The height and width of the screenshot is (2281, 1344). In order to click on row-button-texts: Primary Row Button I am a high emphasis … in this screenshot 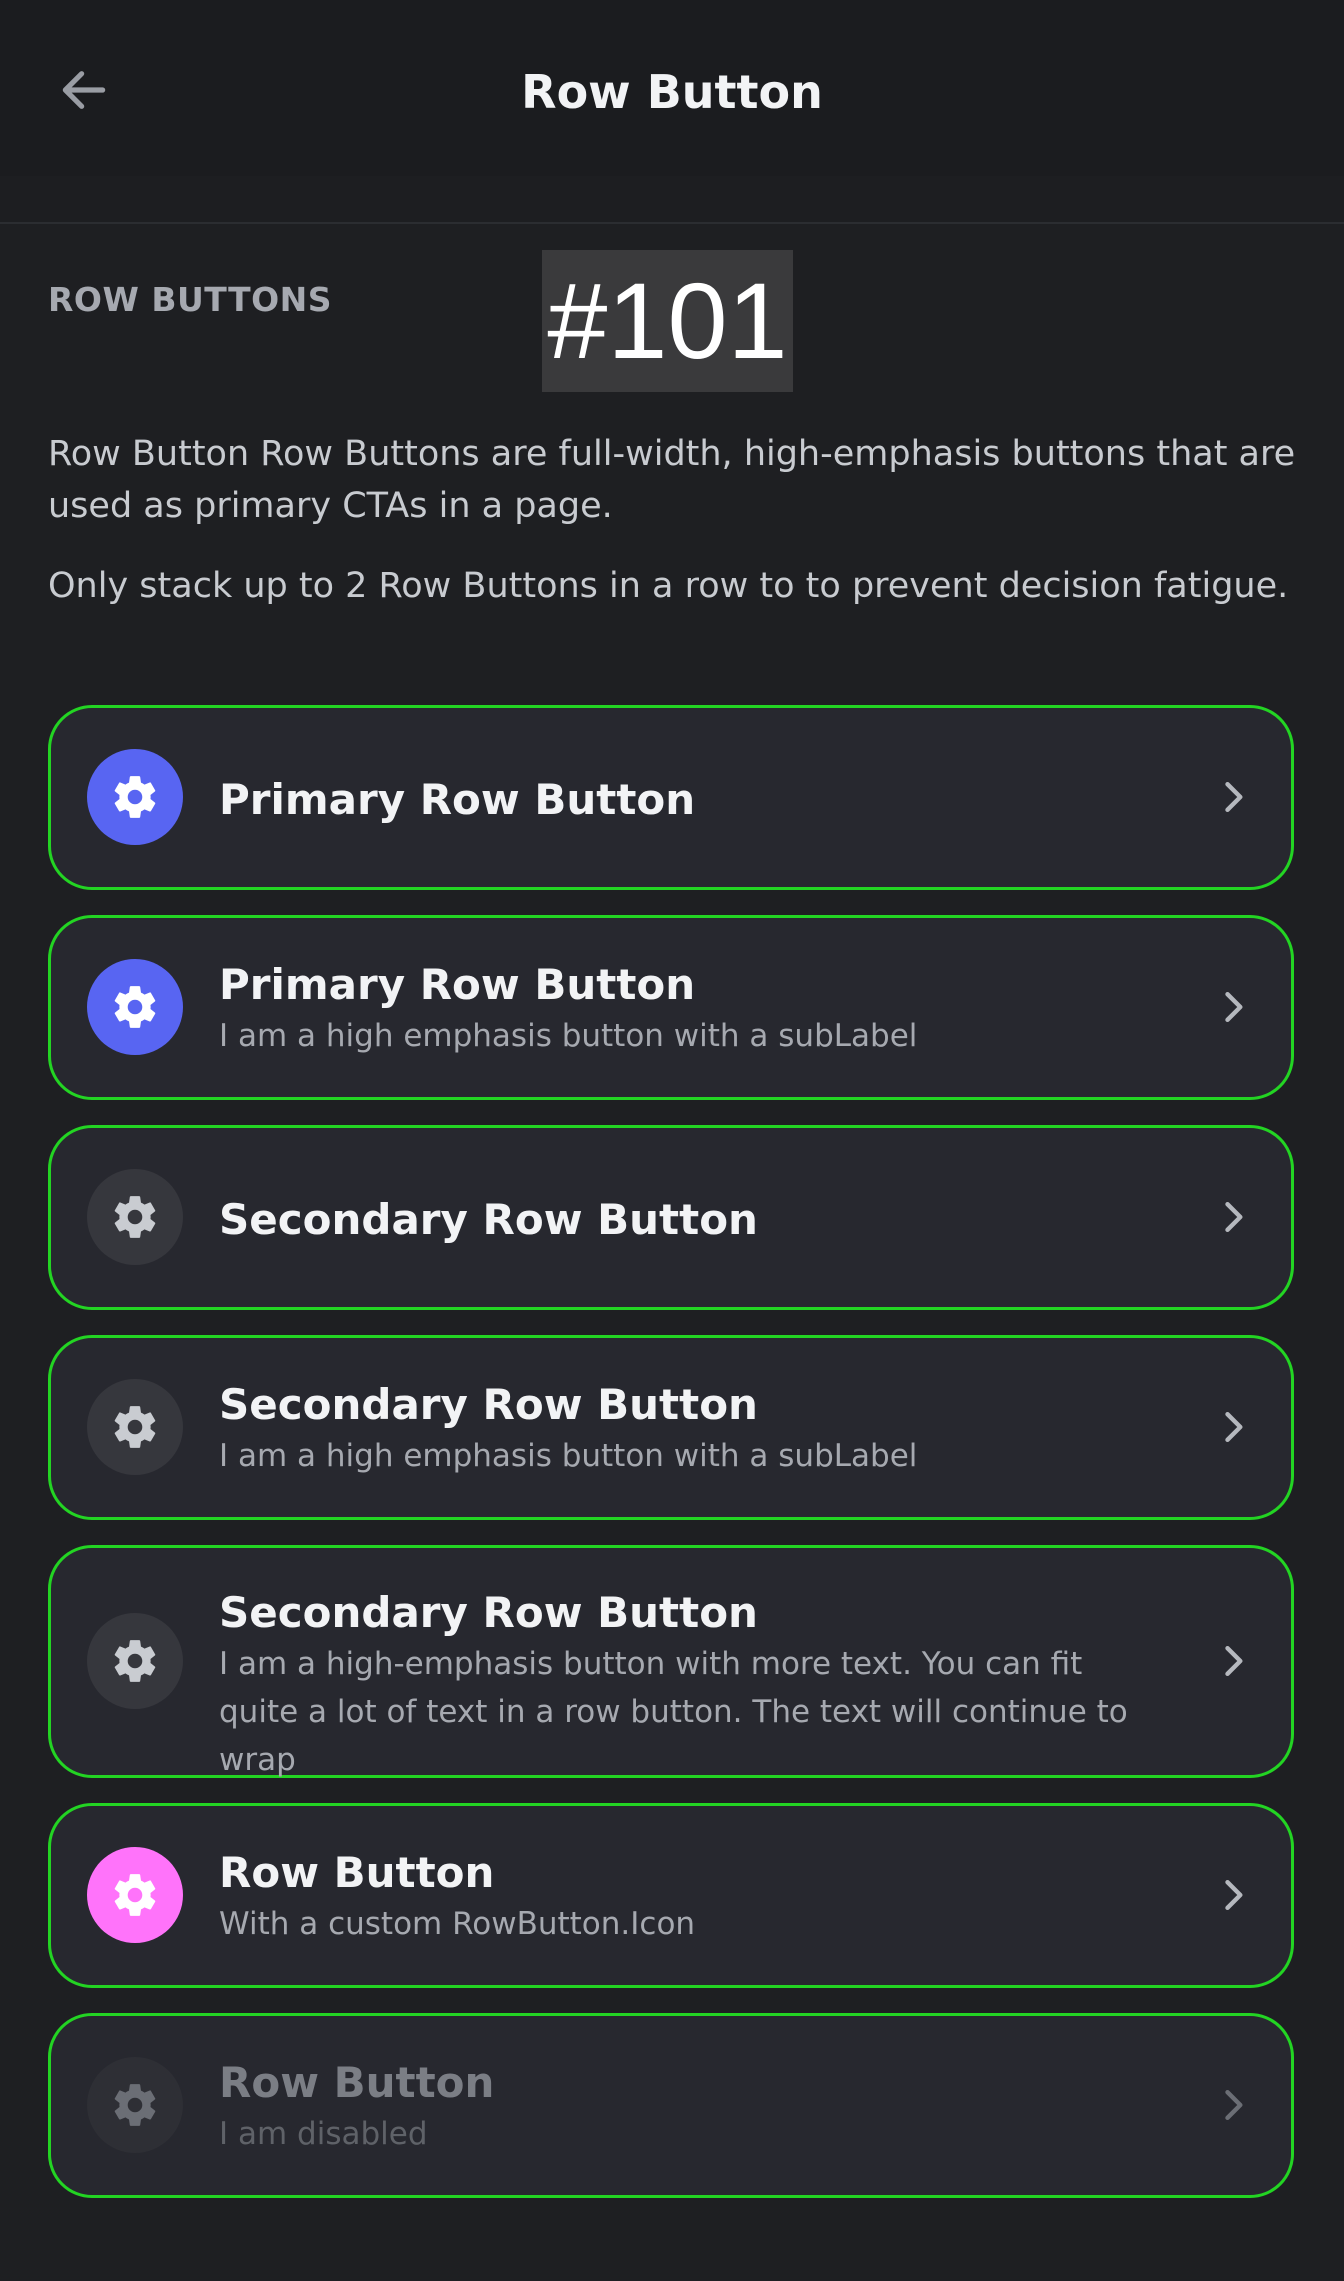, I will do `click(695, 1009)`.